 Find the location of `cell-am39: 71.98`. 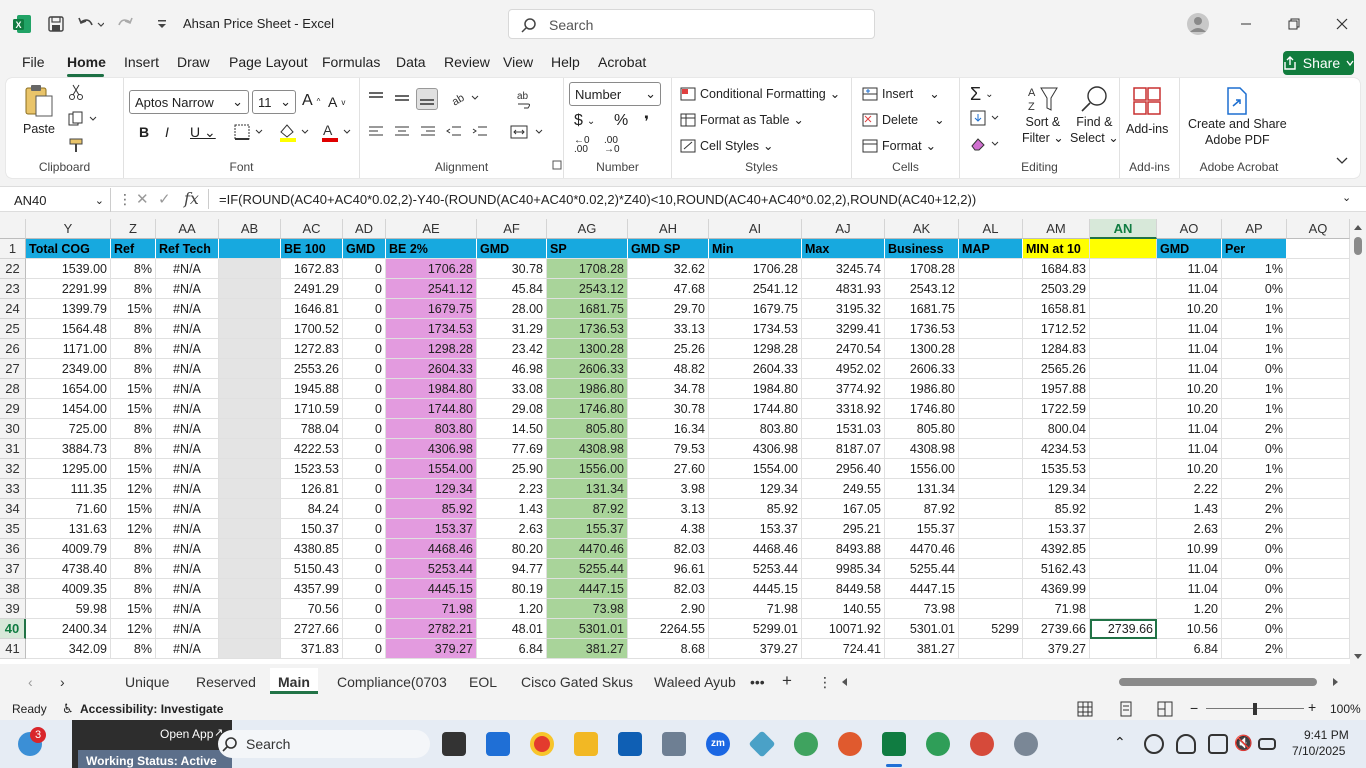

cell-am39: 71.98 is located at coordinates (1056, 609).